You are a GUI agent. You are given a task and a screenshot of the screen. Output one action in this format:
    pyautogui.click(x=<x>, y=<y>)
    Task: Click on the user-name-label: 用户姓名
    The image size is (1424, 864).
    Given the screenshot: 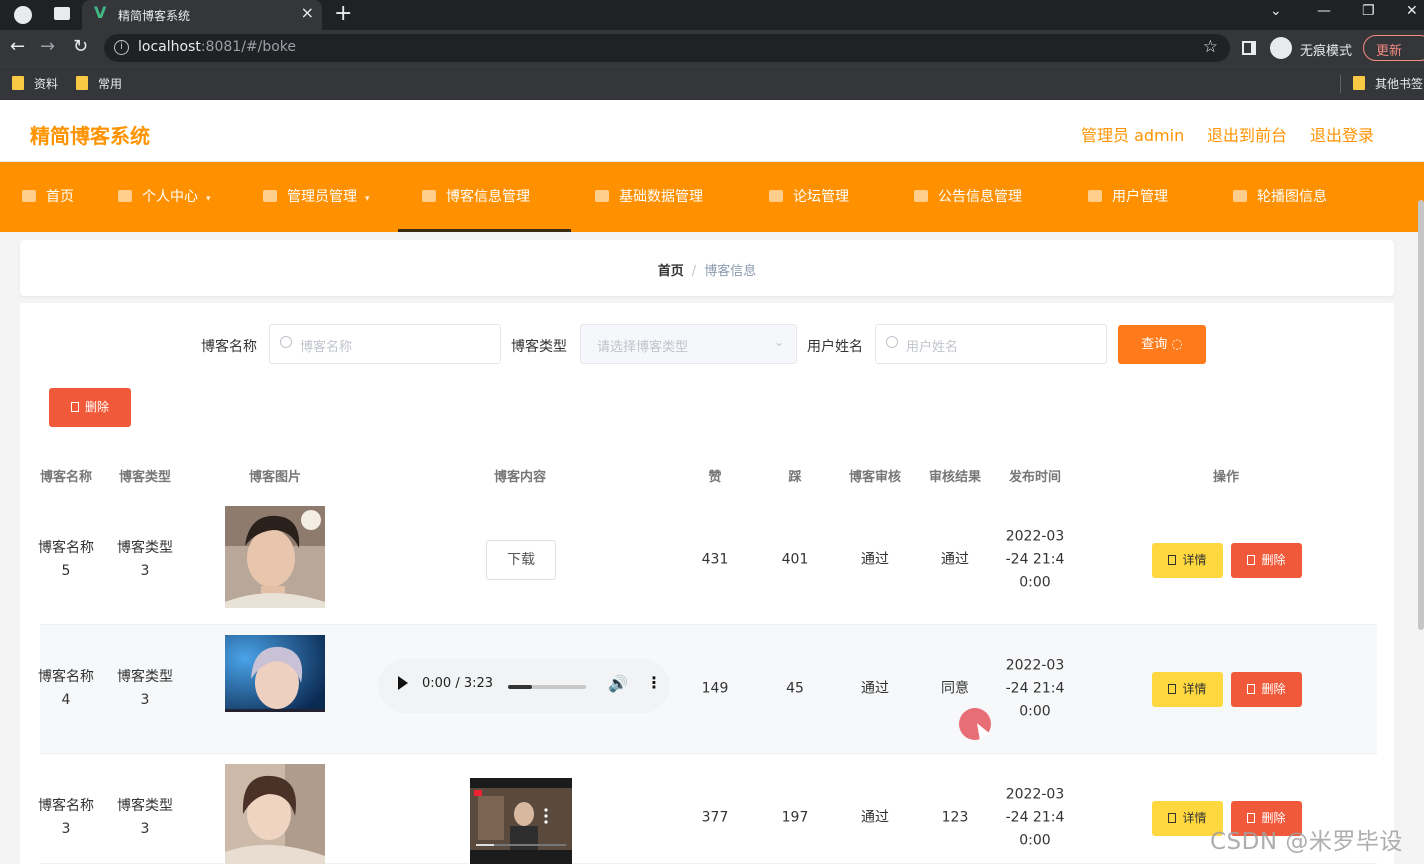 What is the action you would take?
    pyautogui.click(x=835, y=347)
    